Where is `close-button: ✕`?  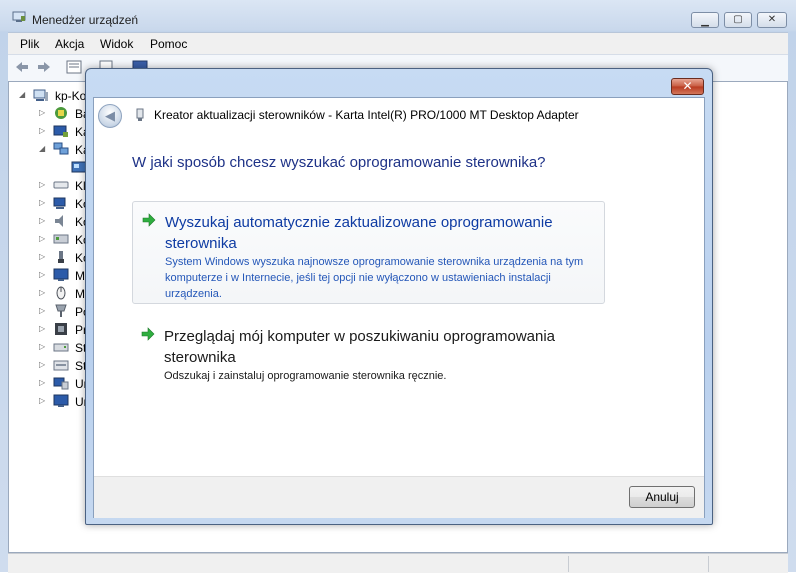
close-button: ✕ is located at coordinates (772, 20).